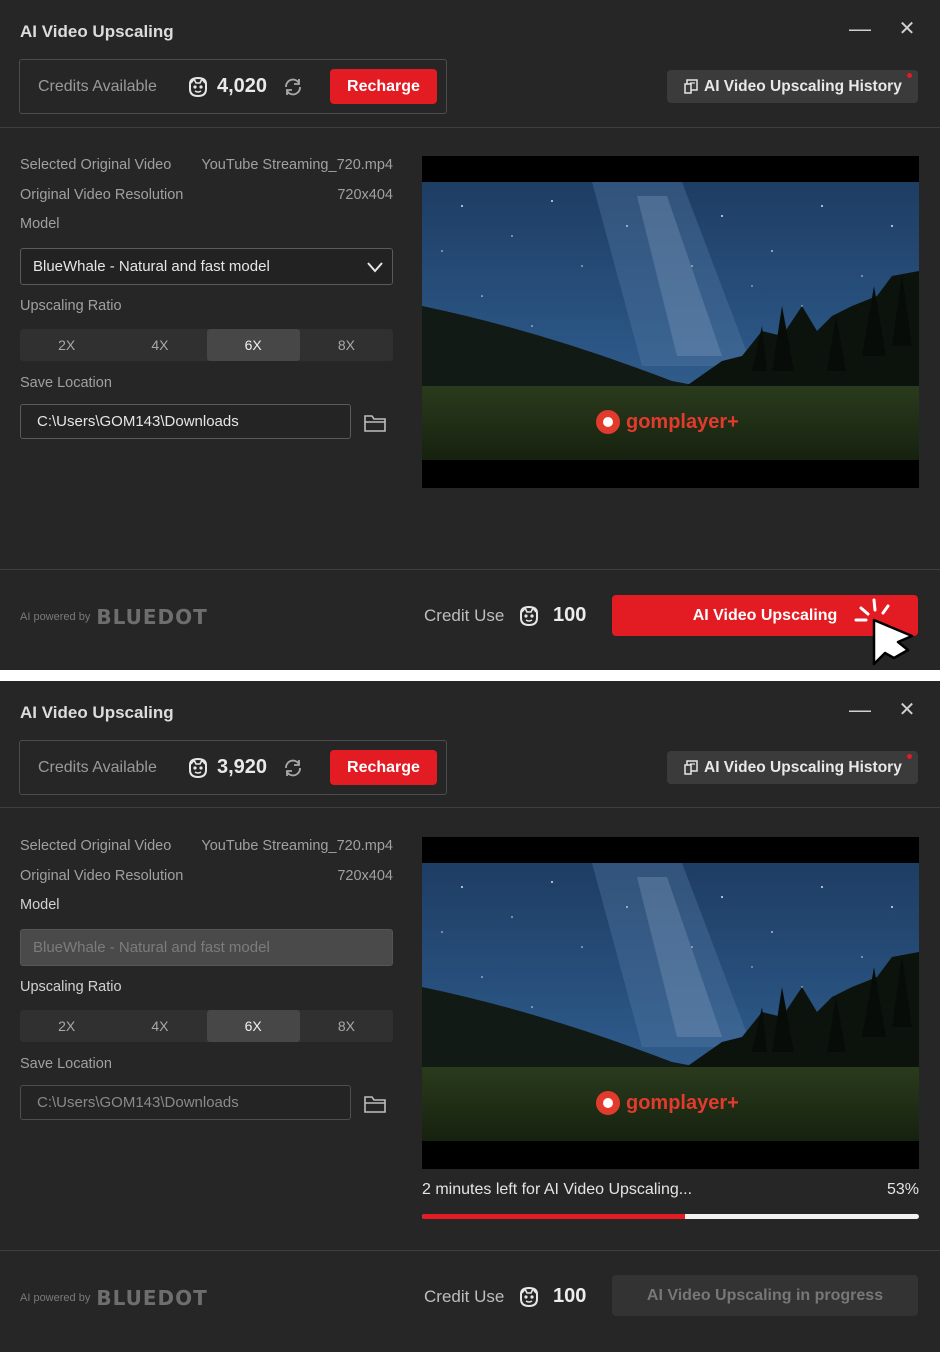 This screenshot has height=1352, width=940. What do you see at coordinates (554, 1216) in the screenshot?
I see `progress-bar-fill` at bounding box center [554, 1216].